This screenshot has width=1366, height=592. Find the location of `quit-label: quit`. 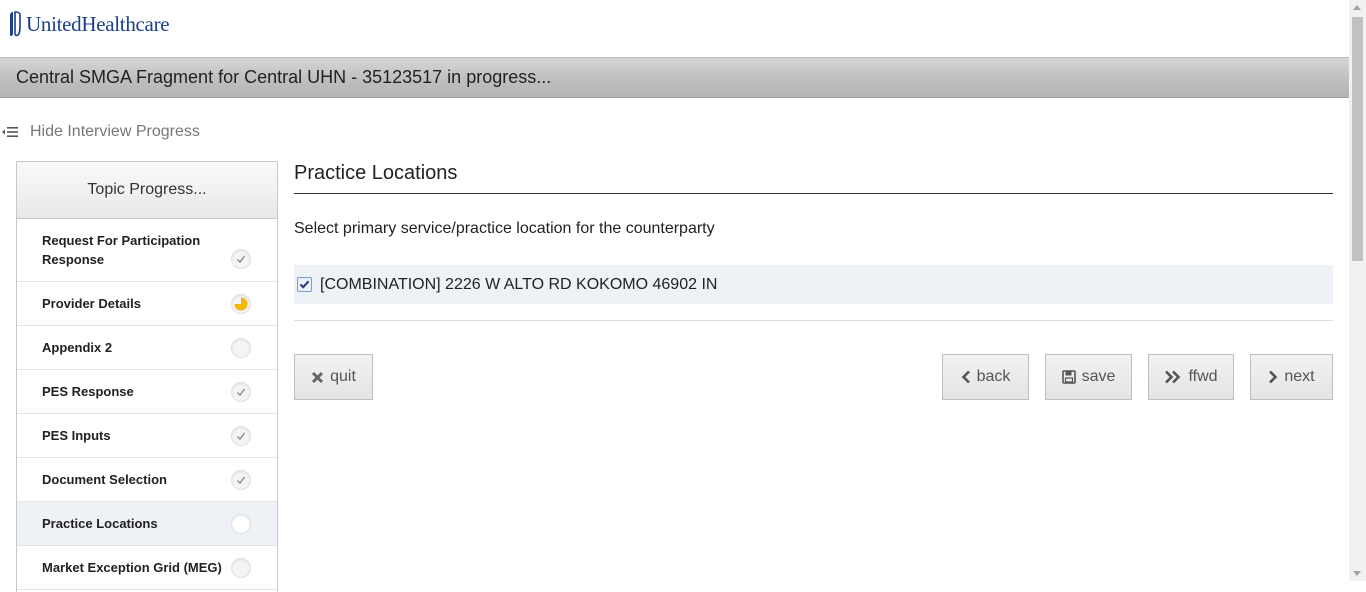

quit-label: quit is located at coordinates (343, 376).